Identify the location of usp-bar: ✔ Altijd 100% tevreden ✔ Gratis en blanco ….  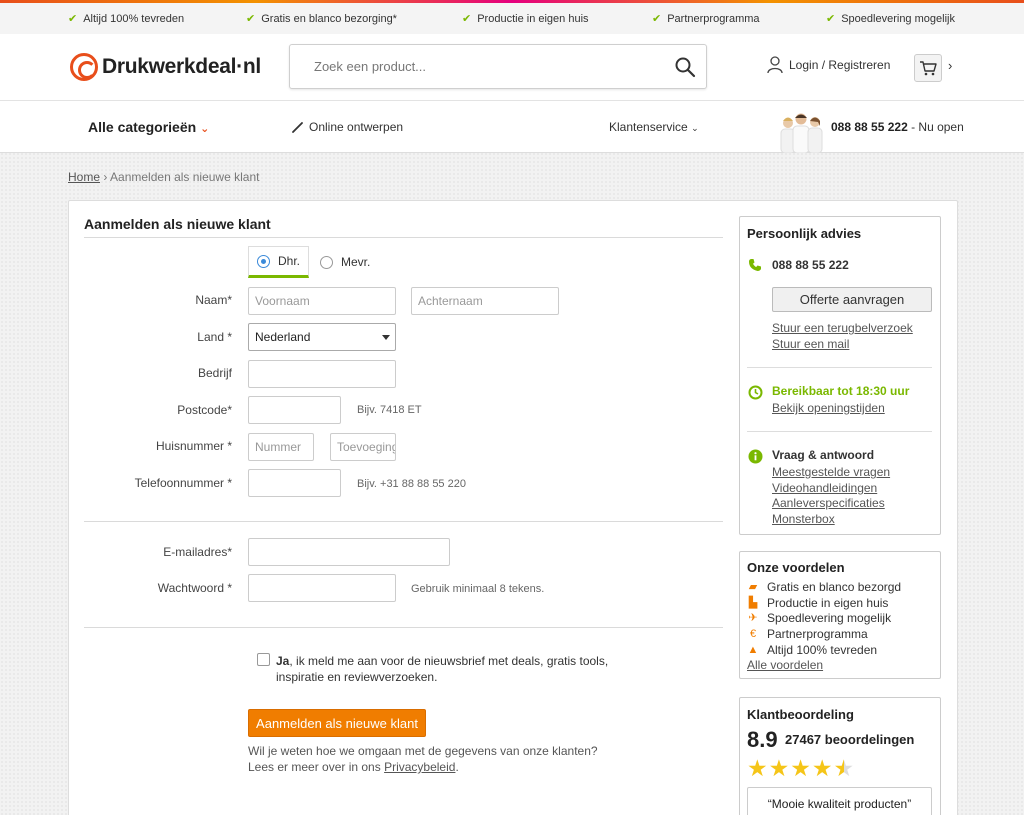
(512, 17).